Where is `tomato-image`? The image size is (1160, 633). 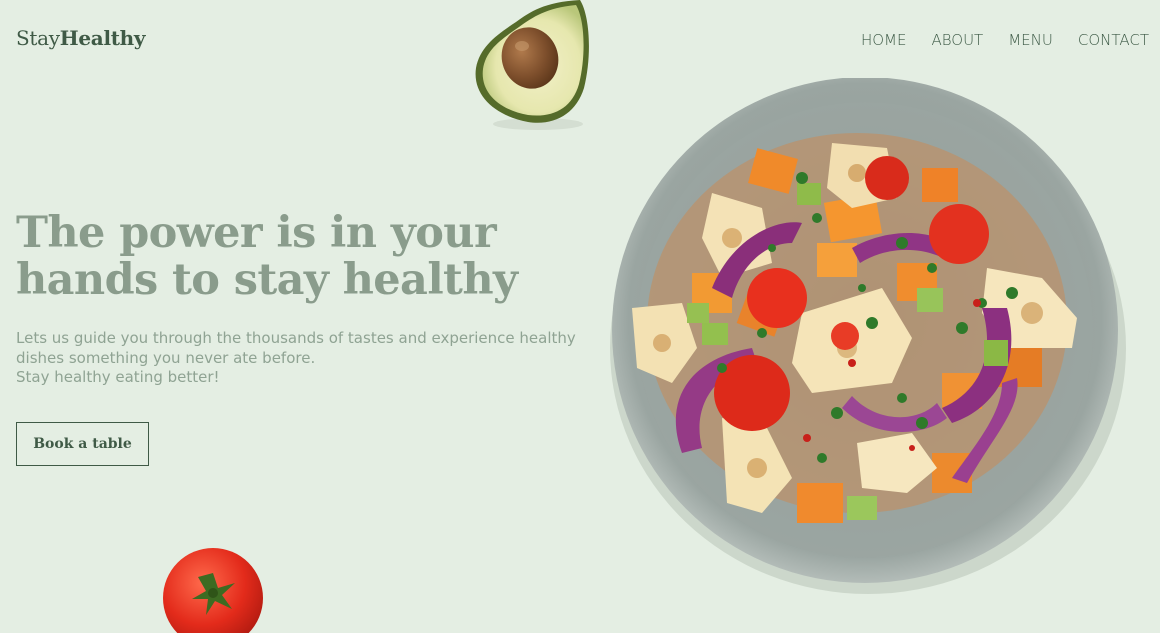 tomato-image is located at coordinates (213, 590).